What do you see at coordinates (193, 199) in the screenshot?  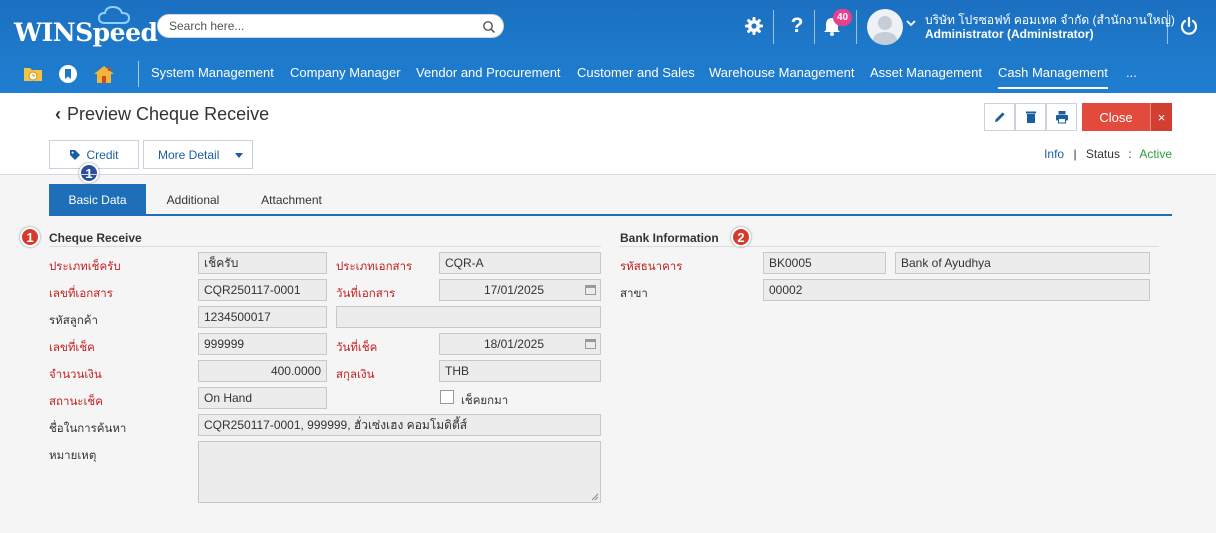 I see `tab-additional: Additional` at bounding box center [193, 199].